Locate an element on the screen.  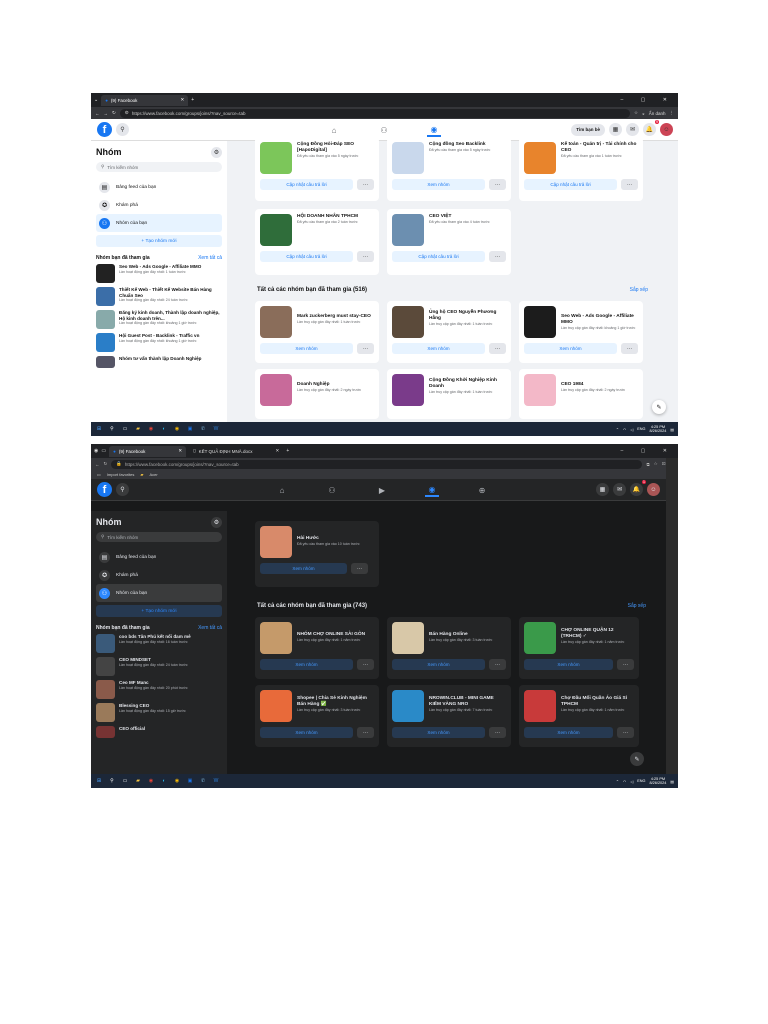
list-item: Nhóm tư vấn thành lập Doanh Nghiệp is located at coordinates (159, 362).